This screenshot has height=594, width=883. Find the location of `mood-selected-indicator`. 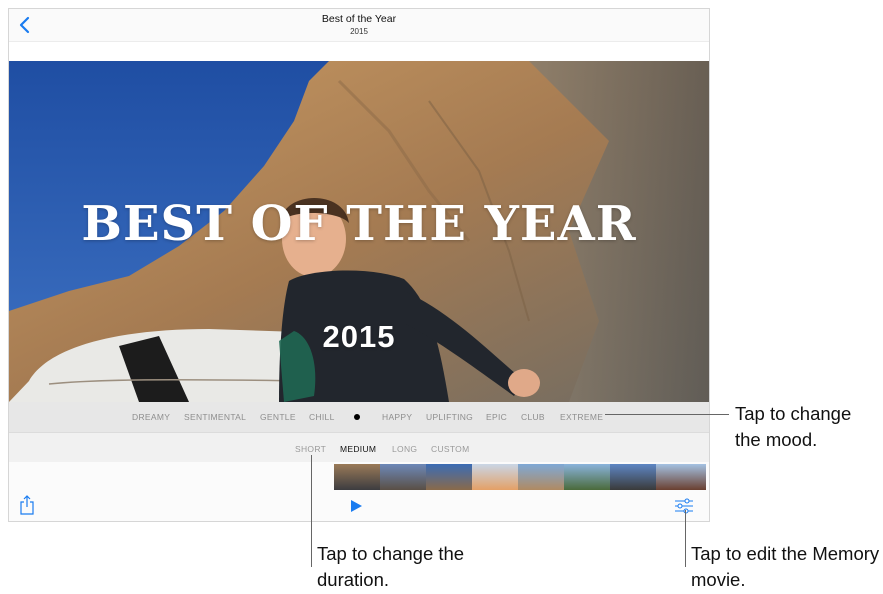

mood-selected-indicator is located at coordinates (357, 417).